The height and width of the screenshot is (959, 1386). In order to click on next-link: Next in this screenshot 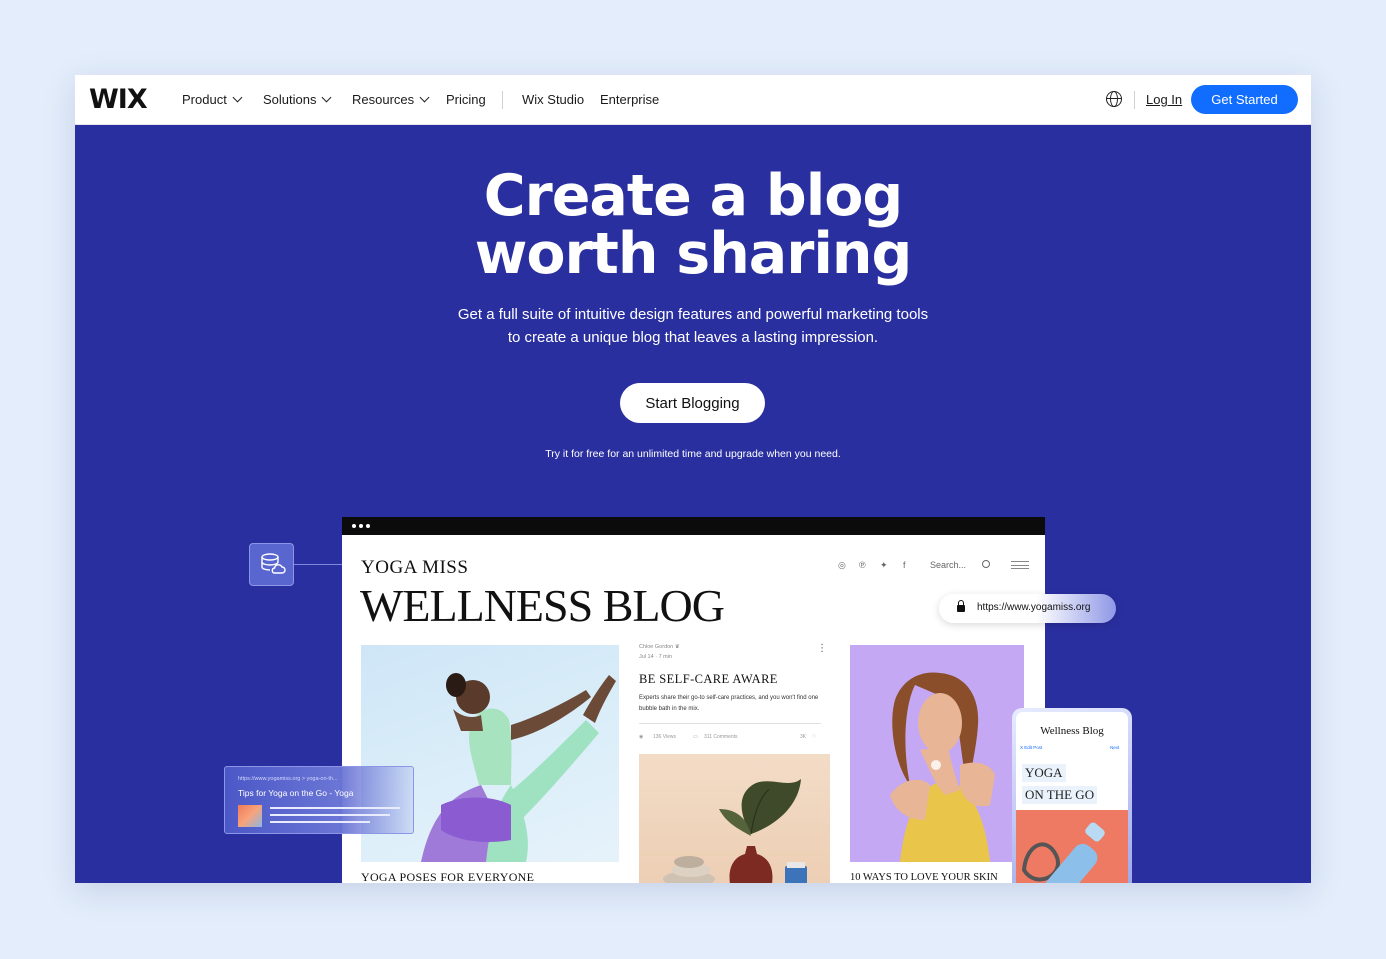, I will do `click(1114, 747)`.